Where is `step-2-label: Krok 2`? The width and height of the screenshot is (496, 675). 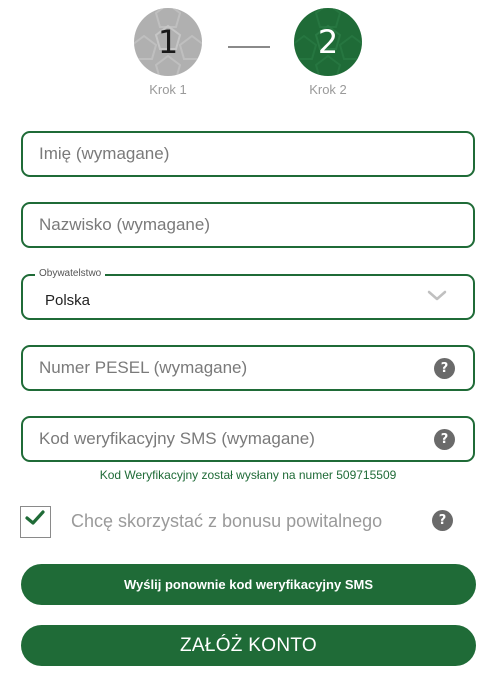
step-2-label: Krok 2 is located at coordinates (328, 89).